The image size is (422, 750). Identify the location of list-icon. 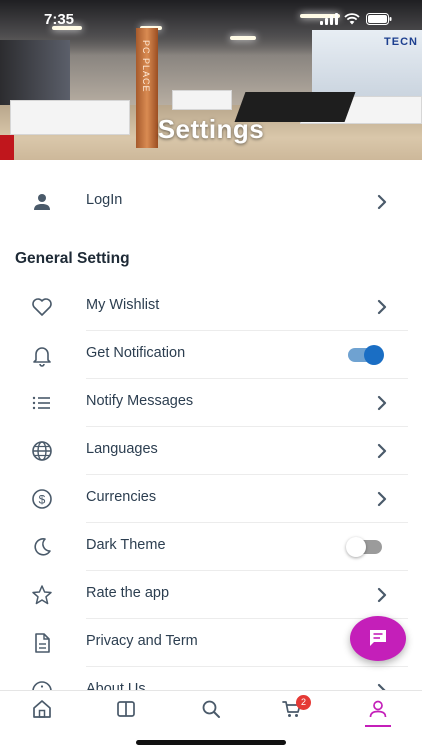
(41, 403).